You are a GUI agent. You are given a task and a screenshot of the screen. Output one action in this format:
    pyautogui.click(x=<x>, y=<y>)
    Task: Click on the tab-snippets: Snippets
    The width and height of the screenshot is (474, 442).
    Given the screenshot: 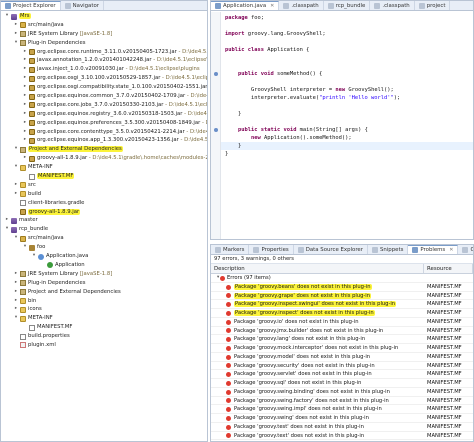 What is the action you would take?
    pyautogui.click(x=388, y=249)
    